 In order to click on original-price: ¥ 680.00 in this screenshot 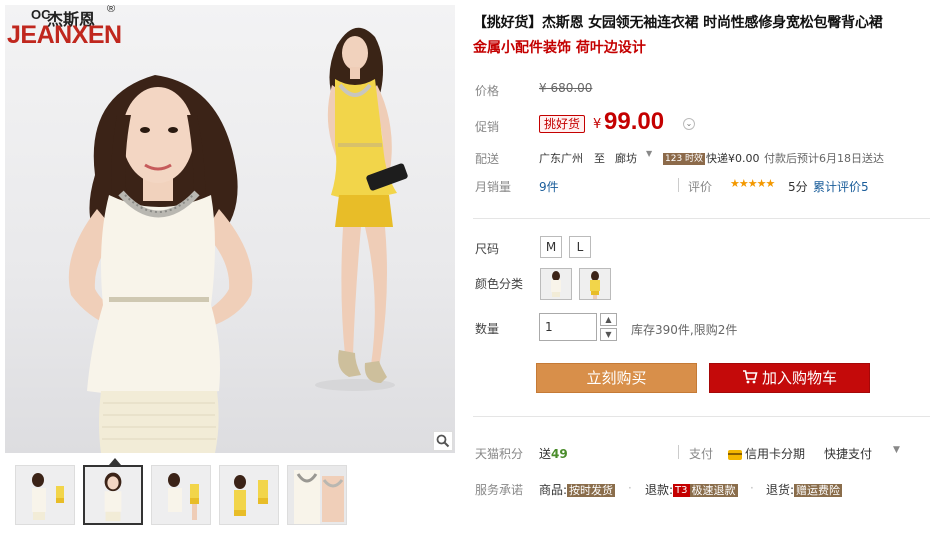, I will do `click(566, 88)`.